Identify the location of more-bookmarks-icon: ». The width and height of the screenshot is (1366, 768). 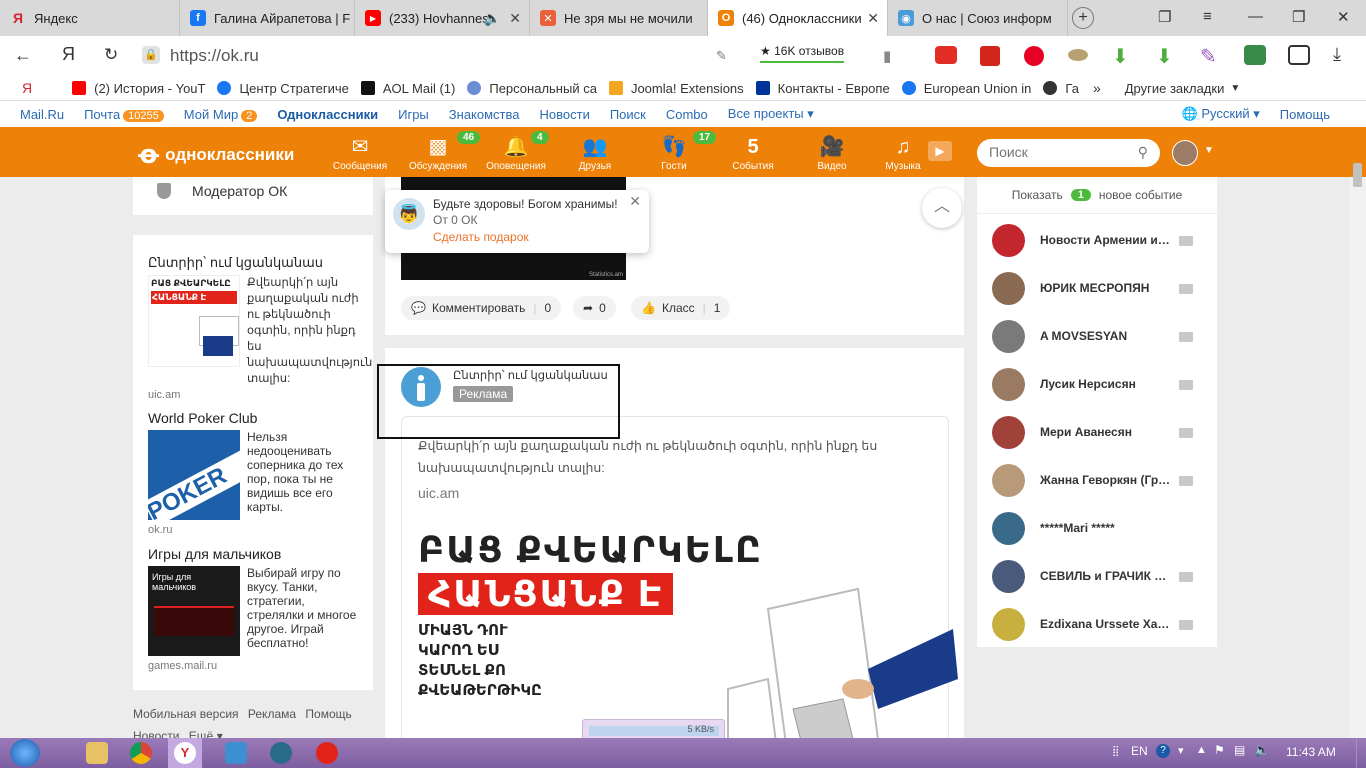
(1097, 88).